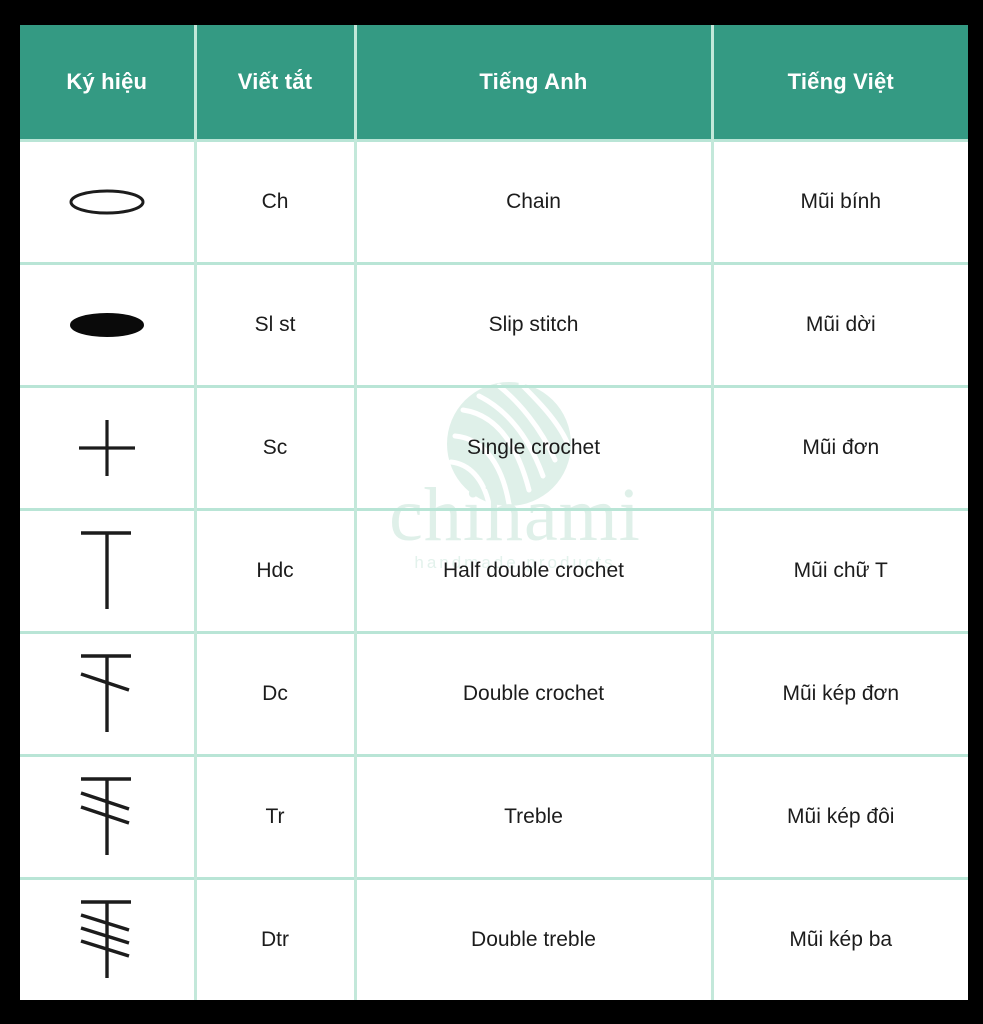  I want to click on abbr-cell: Tr, so click(276, 815).